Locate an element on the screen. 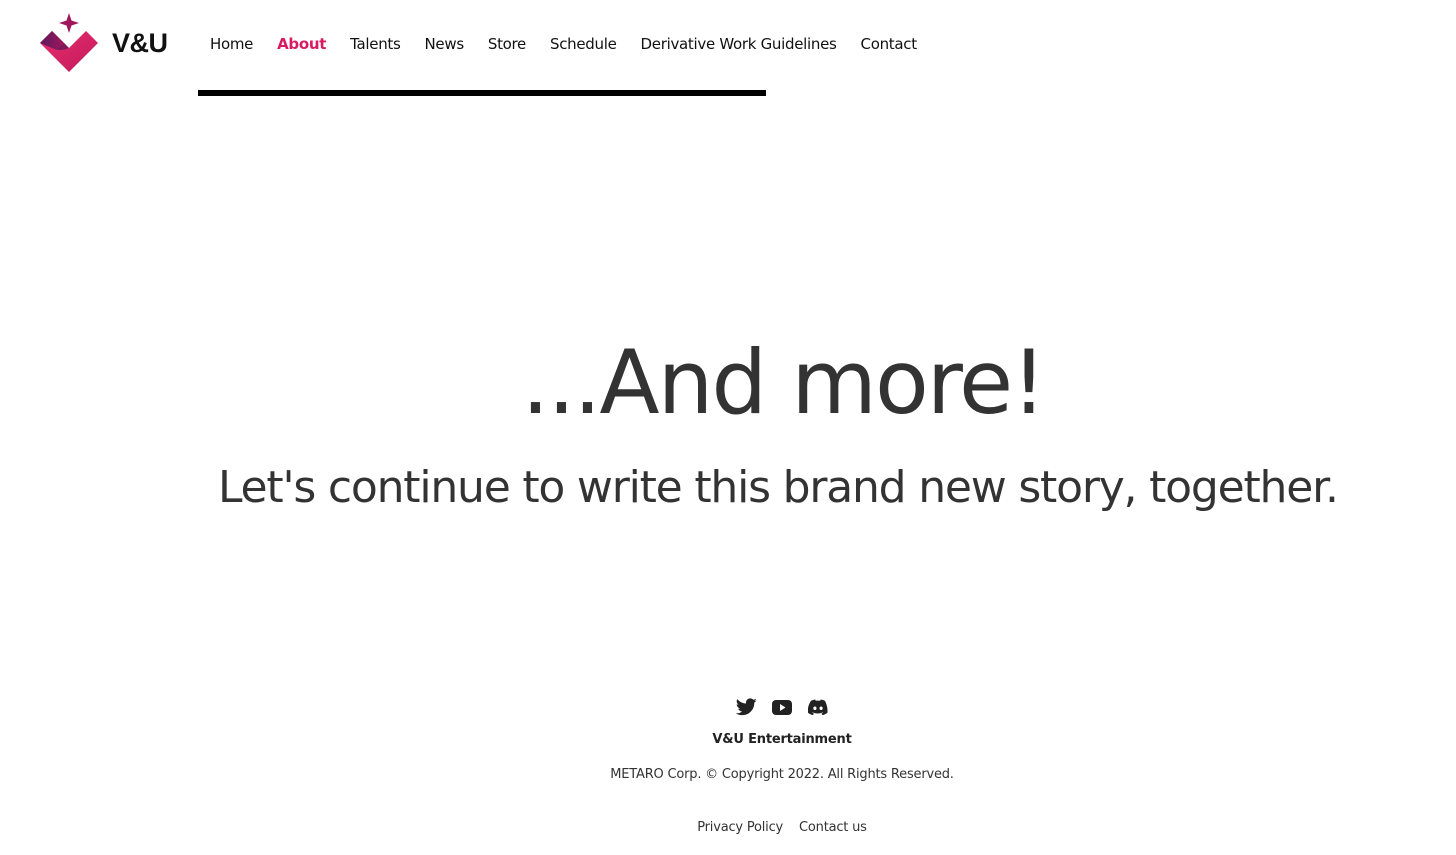 The image size is (1456, 855). logo-text: V&U is located at coordinates (140, 42).